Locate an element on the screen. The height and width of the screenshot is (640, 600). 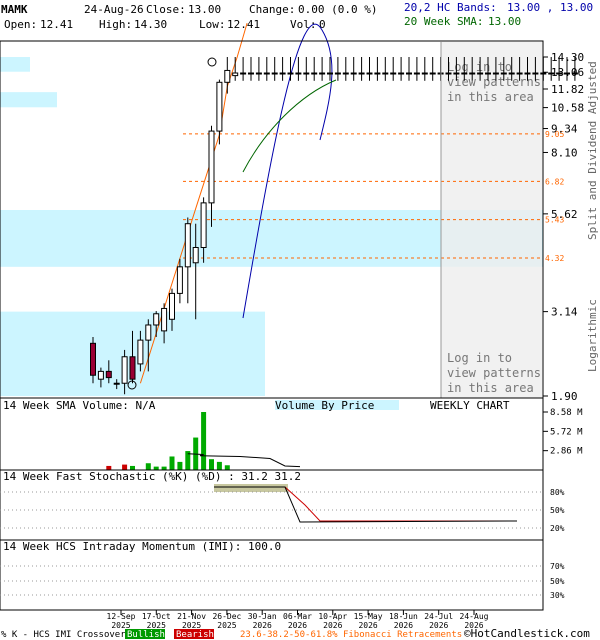
imi-axis-ticks: 70% 50% 30% is located at coordinates (282, 581).